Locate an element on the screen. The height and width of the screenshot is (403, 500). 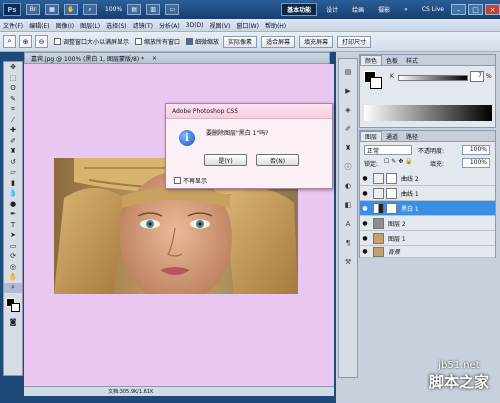
workspace-overflow: » is located at coordinates (406, 9).